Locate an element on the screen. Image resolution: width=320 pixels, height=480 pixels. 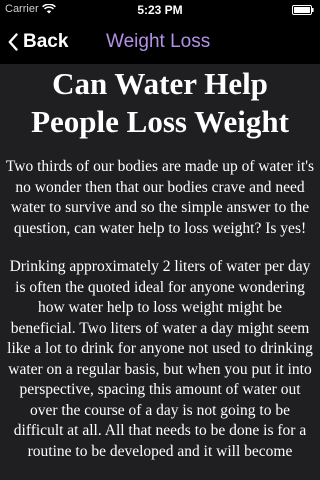
back-button-label: Back is located at coordinates (46, 41).